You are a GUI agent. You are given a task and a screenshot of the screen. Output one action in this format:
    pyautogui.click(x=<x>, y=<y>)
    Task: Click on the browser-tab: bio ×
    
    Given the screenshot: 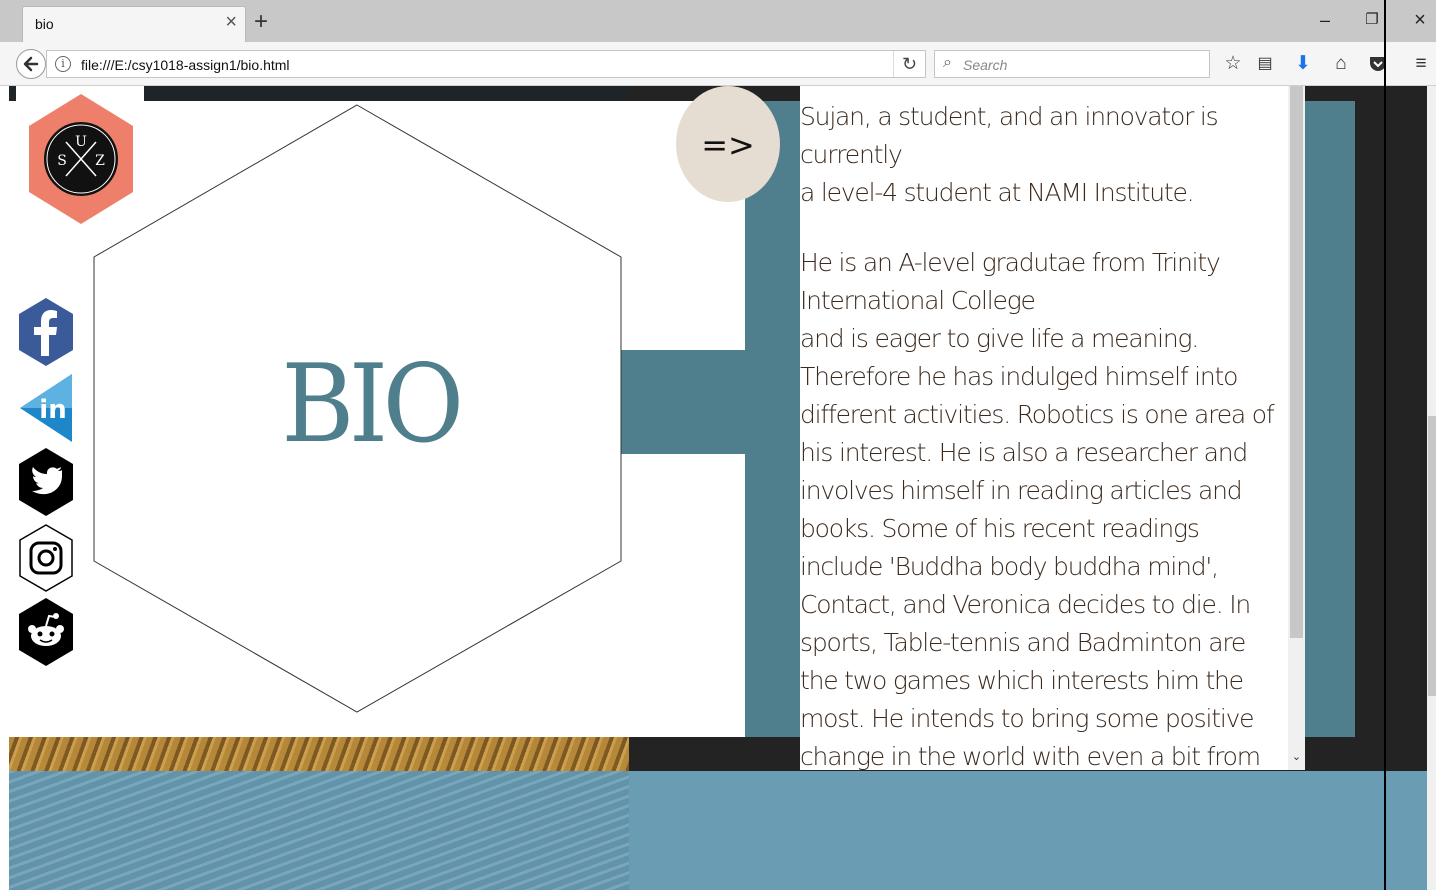 What is the action you would take?
    pyautogui.click(x=134, y=24)
    